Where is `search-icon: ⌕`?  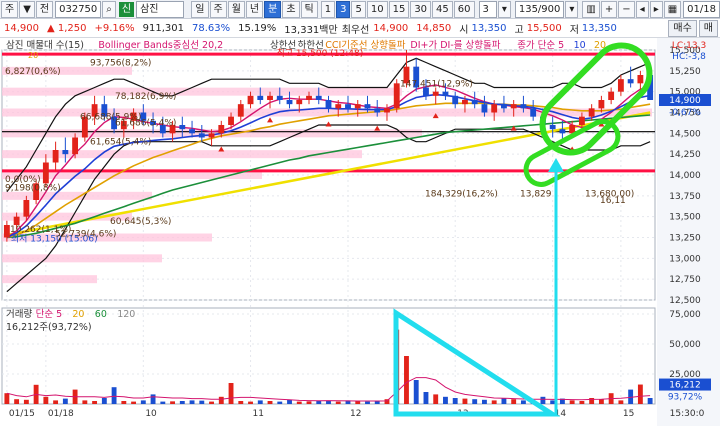
search-icon: ⌕ is located at coordinates (109, 9).